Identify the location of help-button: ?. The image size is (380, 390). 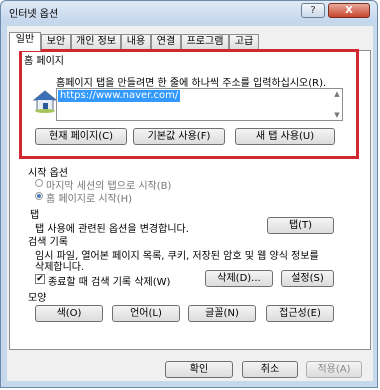
(313, 10).